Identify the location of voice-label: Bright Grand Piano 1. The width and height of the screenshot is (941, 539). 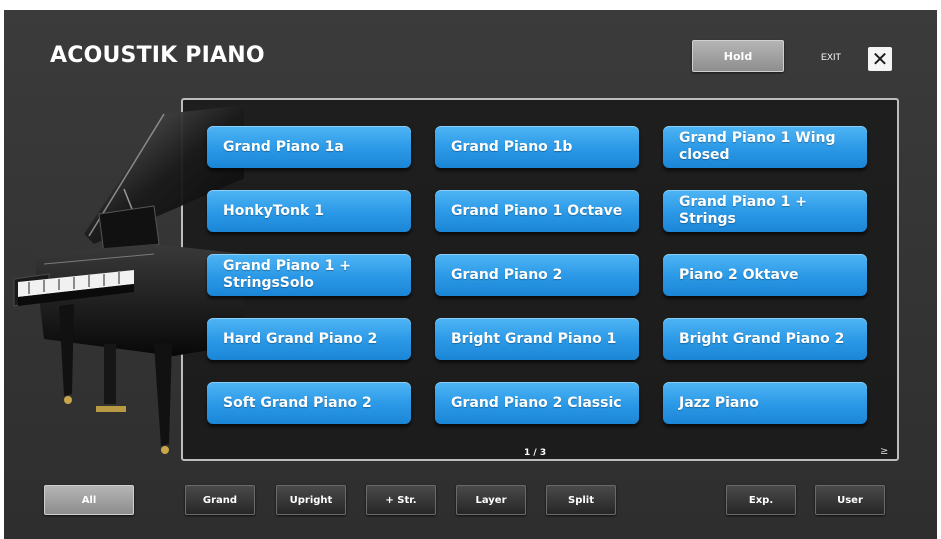
(534, 338).